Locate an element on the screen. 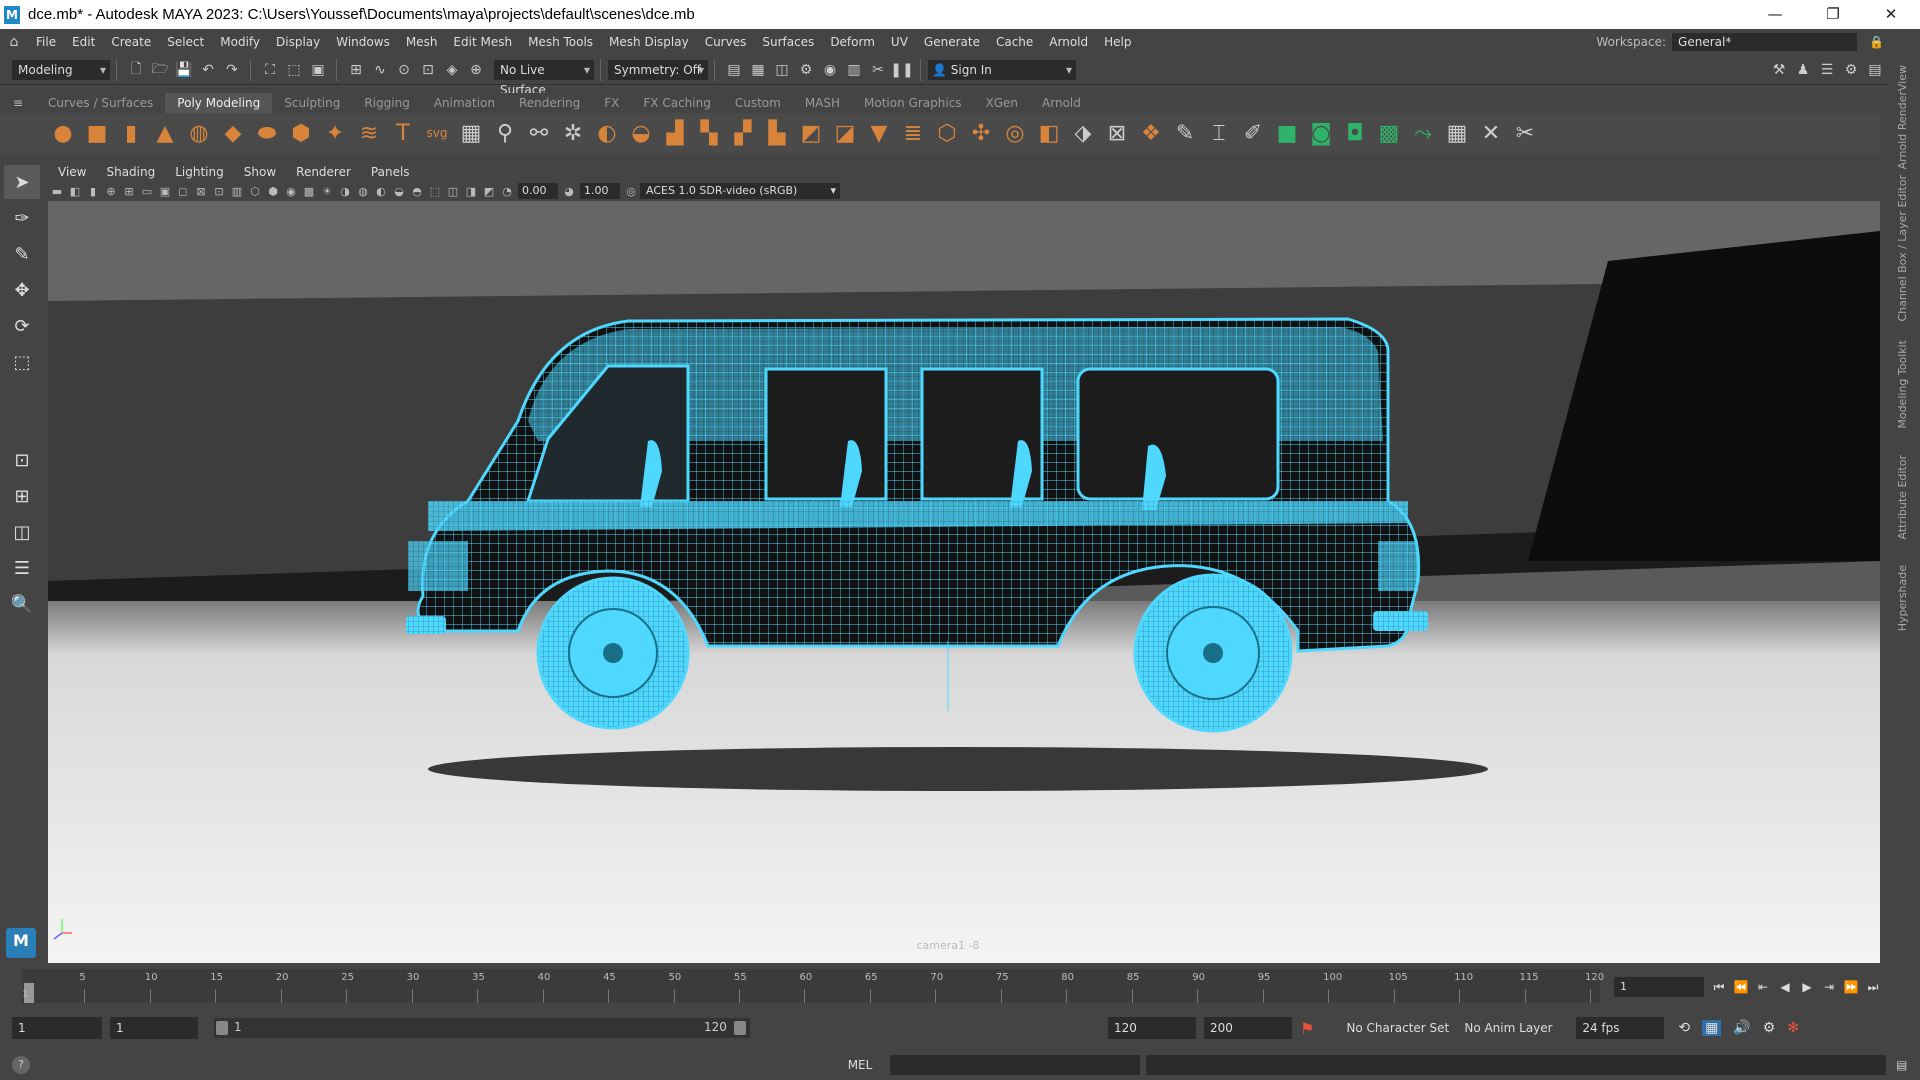 Image resolution: width=1920 pixels, height=1080 pixels. target-weld-icon: ≣ is located at coordinates (913, 133).